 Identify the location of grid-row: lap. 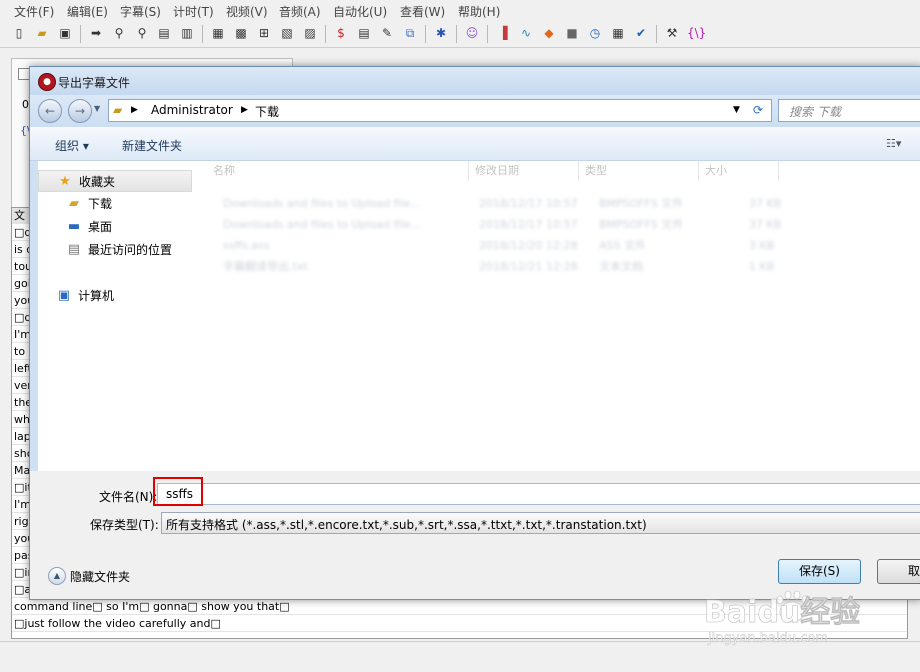
(21, 437).